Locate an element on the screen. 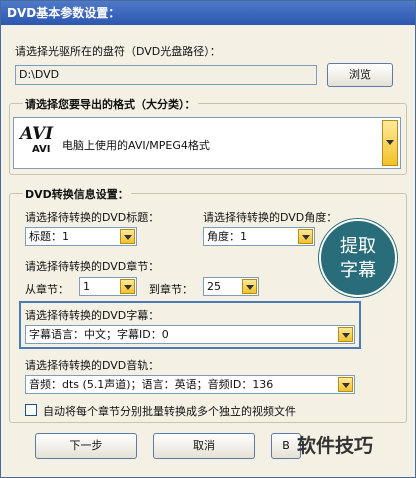 The image size is (416, 478). audio-select: 音频：dts (5.1声道)；语言：英语；音频ID：136 is located at coordinates (190, 384).